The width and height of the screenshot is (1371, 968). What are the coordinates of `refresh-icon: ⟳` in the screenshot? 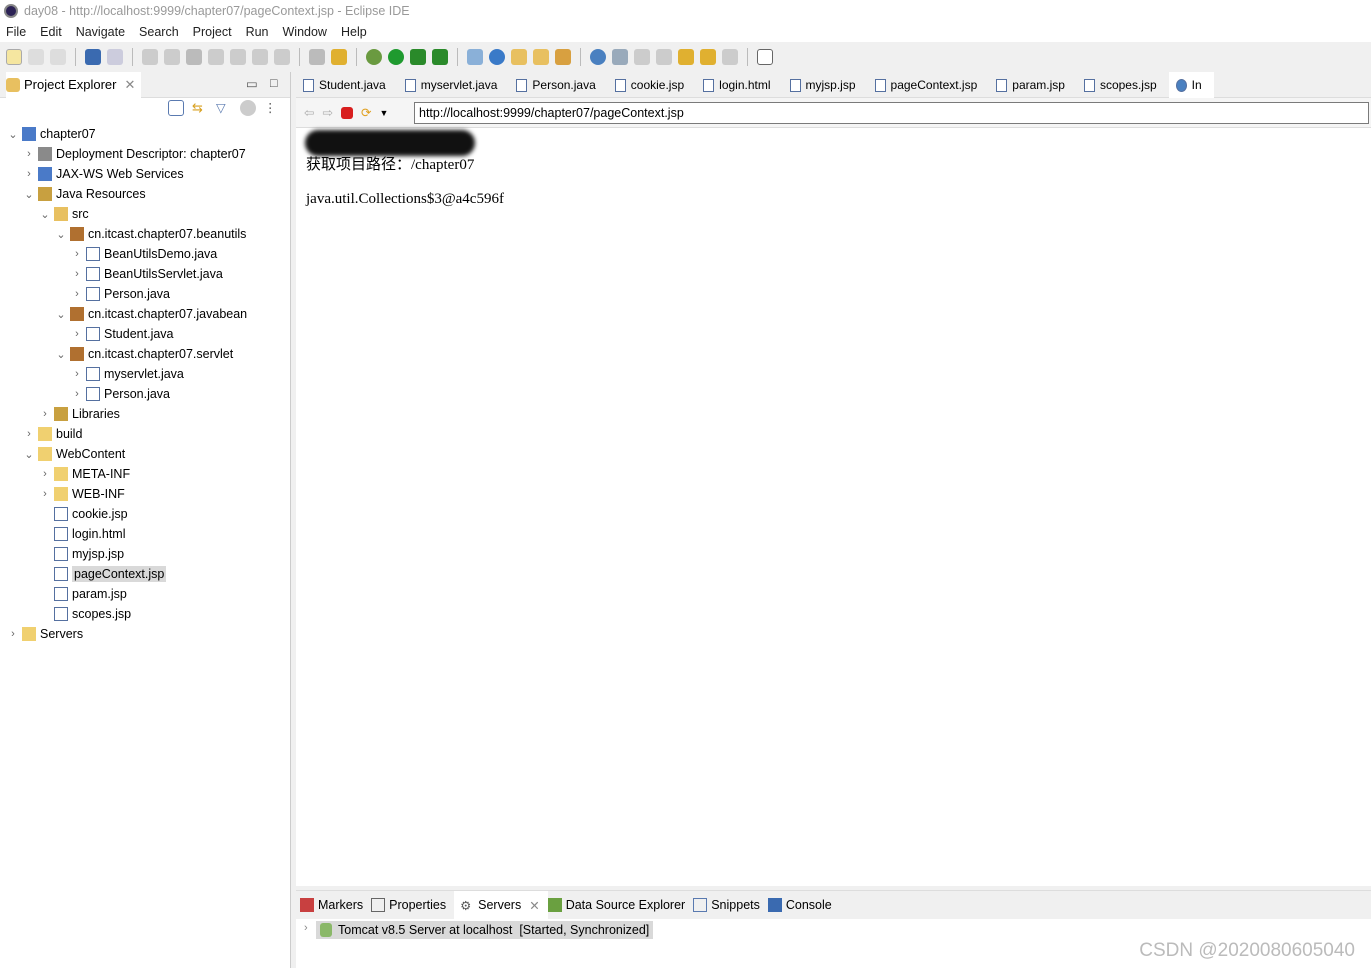 It's located at (366, 112).